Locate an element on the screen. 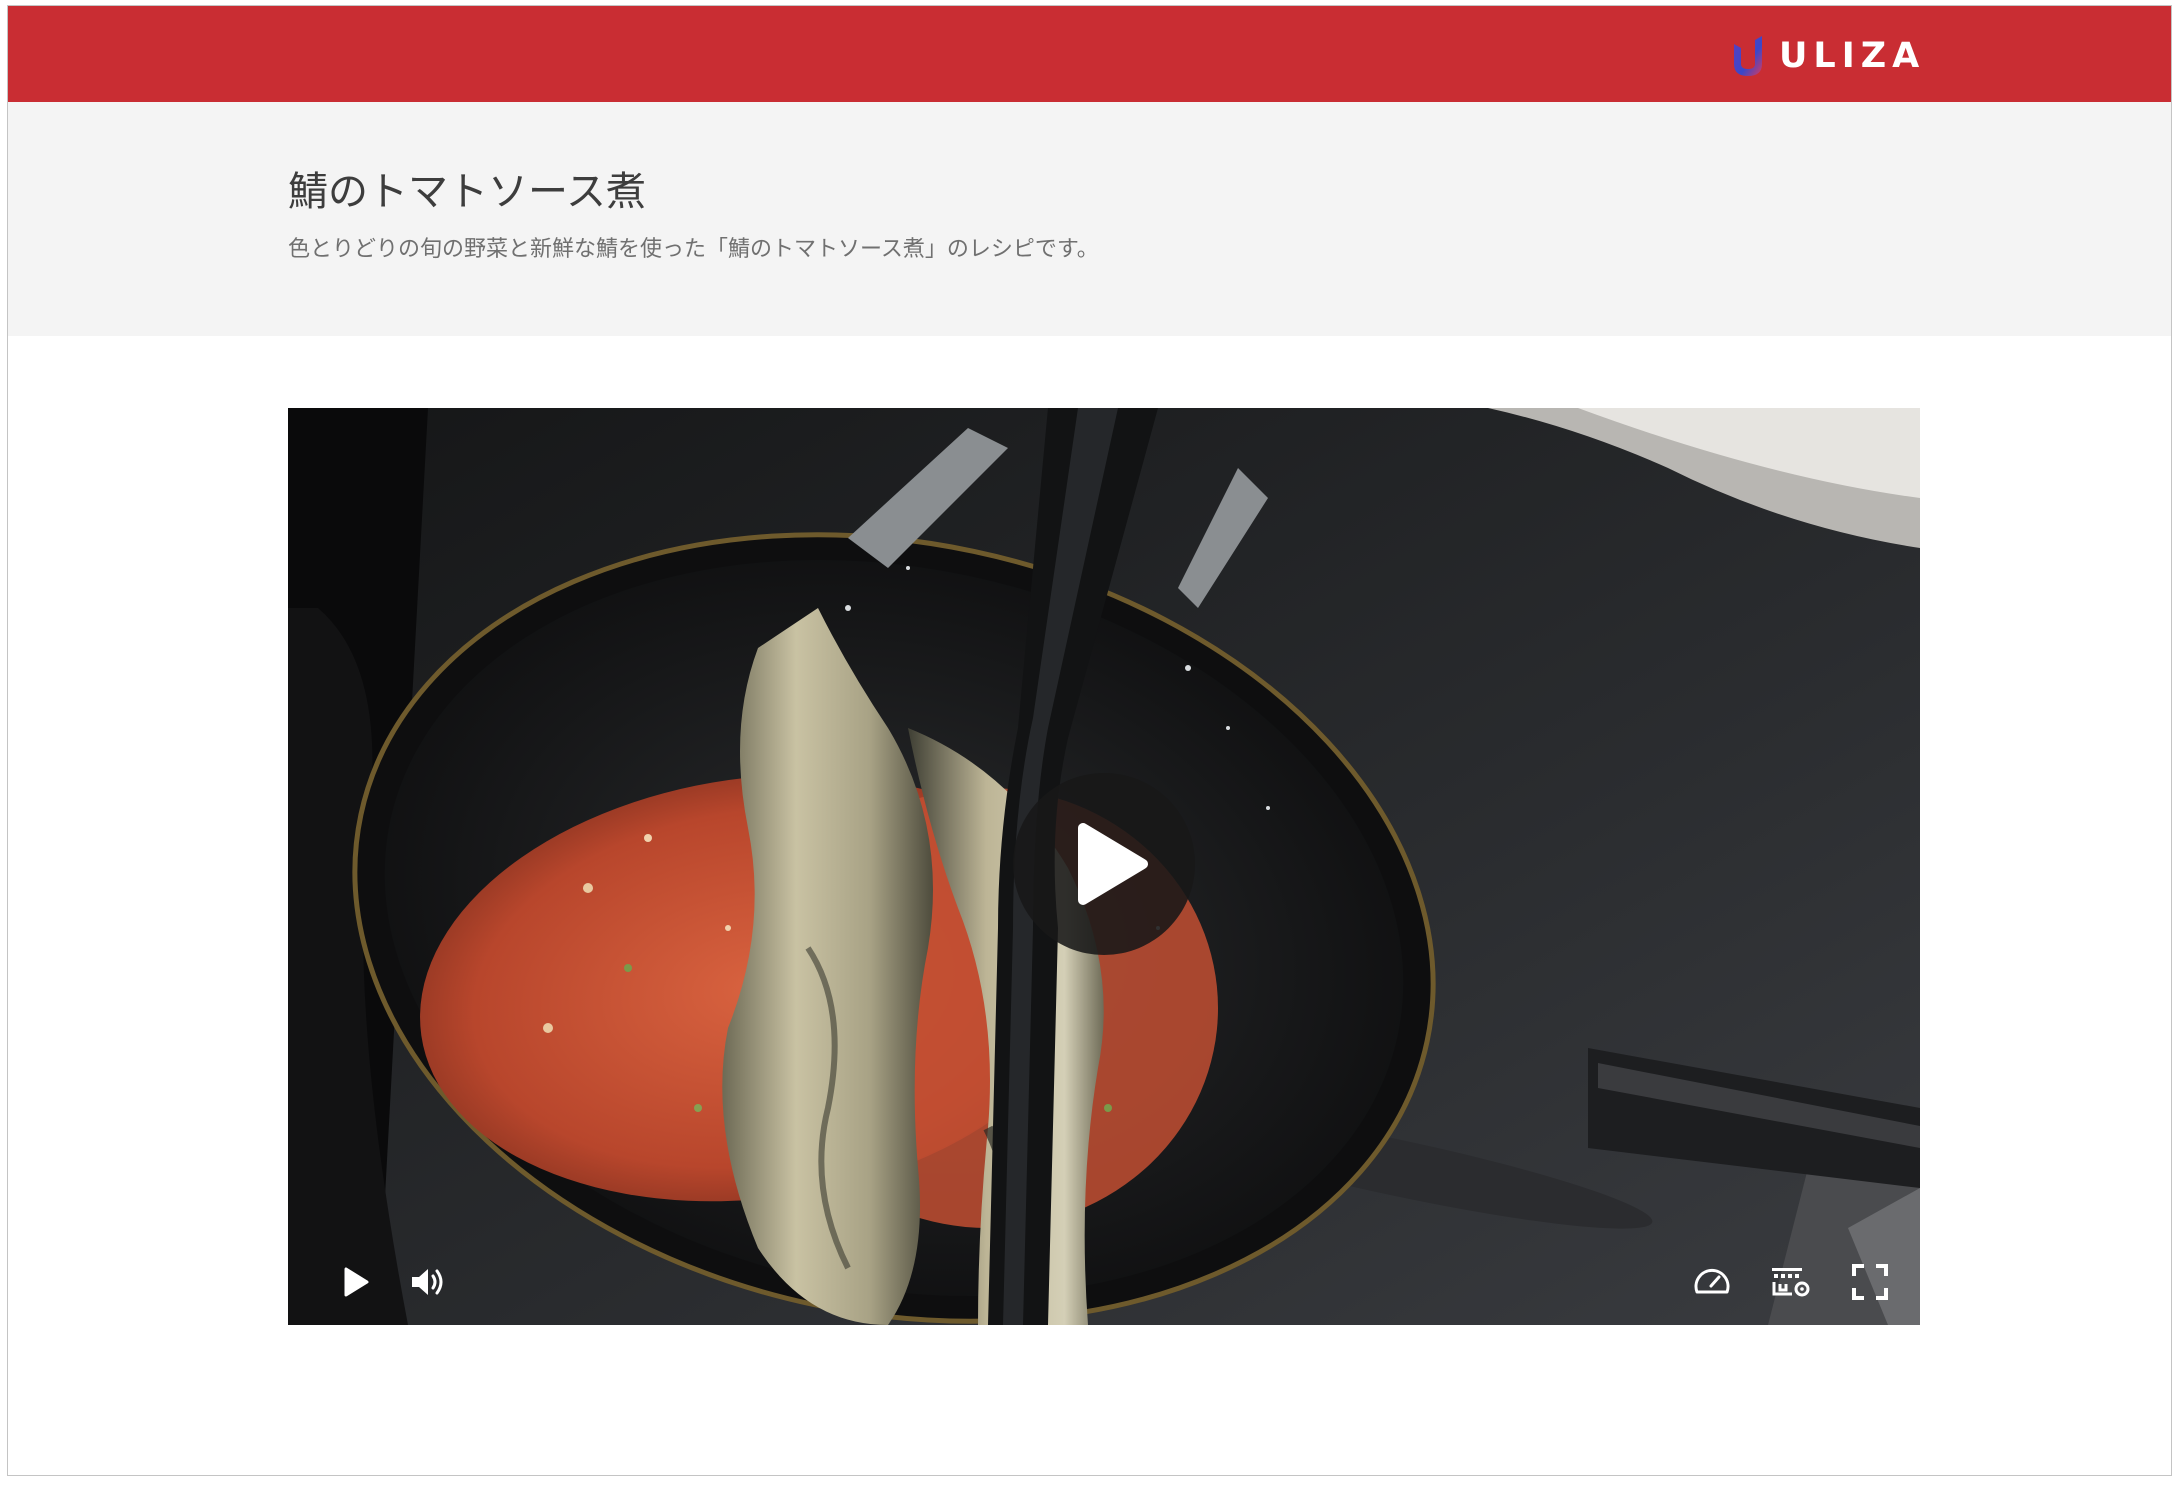  volume-button is located at coordinates (428, 1282).